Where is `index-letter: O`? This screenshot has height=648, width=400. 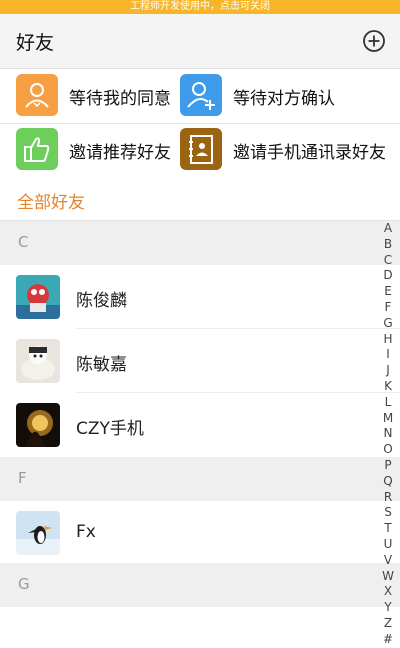
index-letter: O is located at coordinates (388, 450).